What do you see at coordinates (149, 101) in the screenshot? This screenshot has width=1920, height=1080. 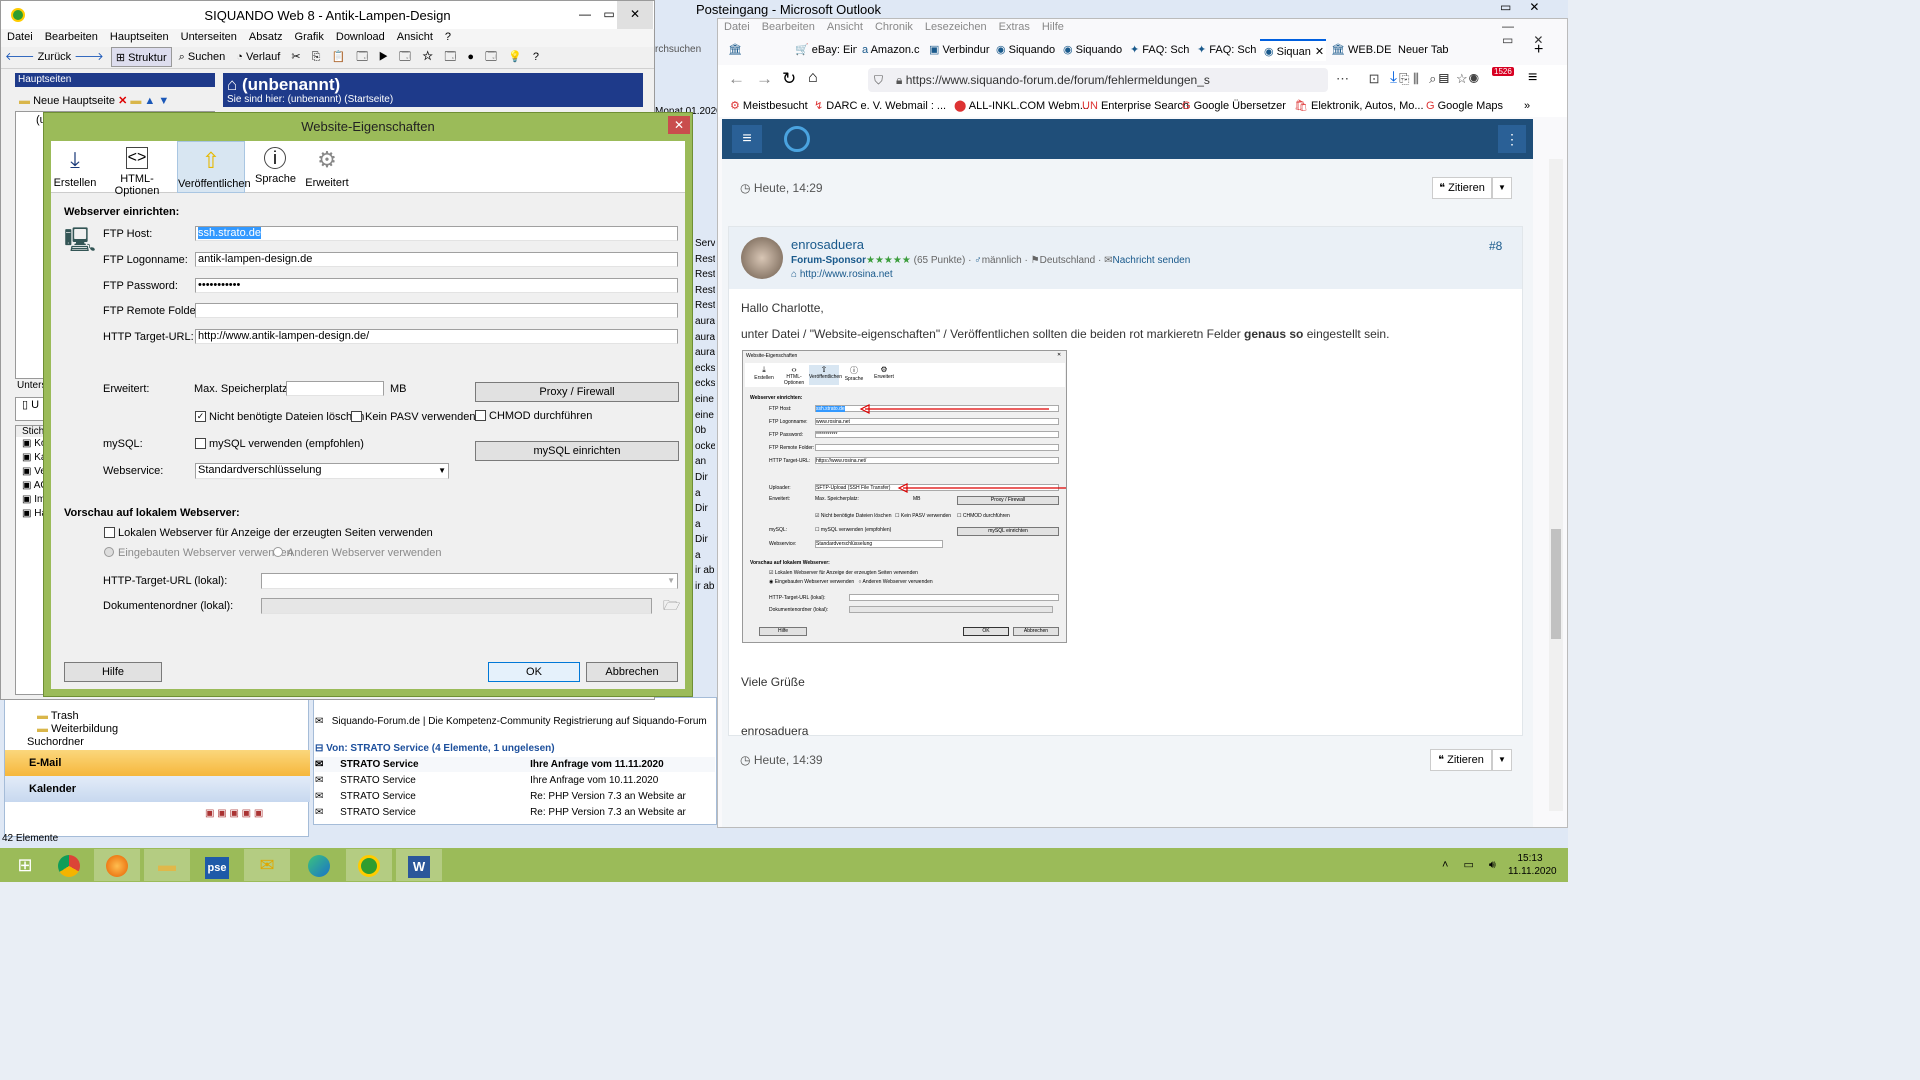 I see `arrow-up-icon: ▲` at bounding box center [149, 101].